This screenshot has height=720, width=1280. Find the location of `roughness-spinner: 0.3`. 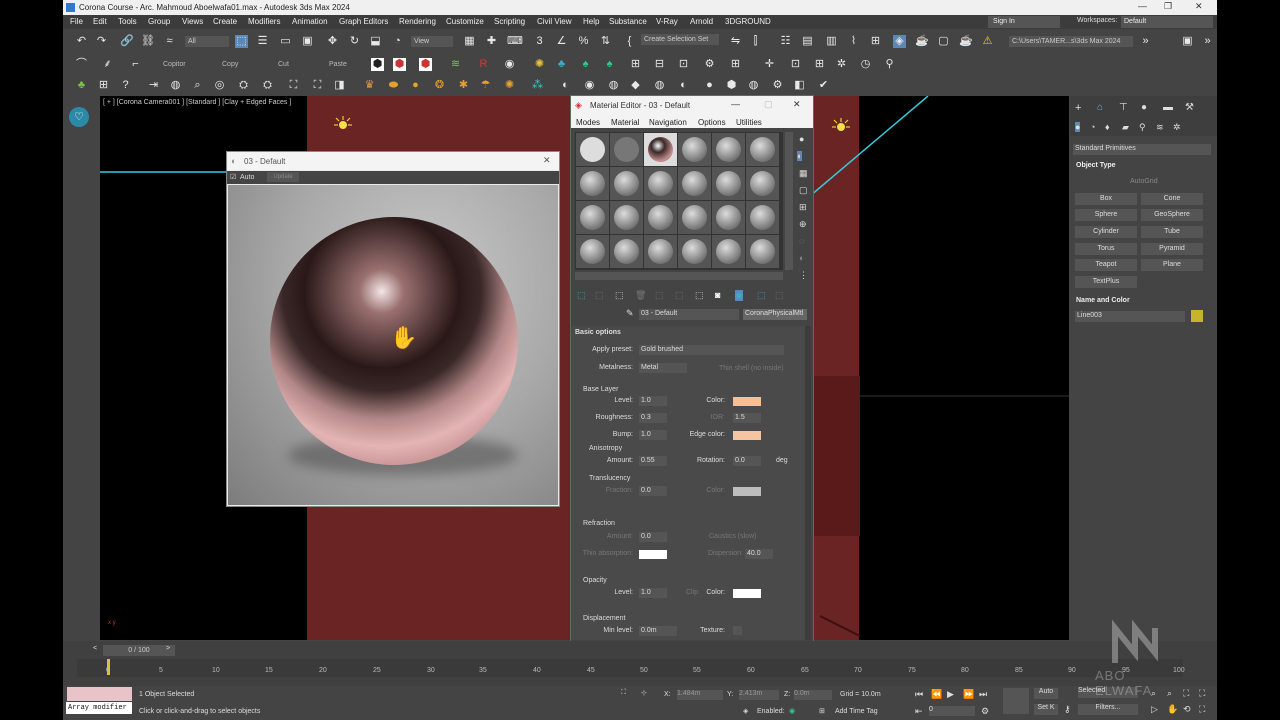

roughness-spinner: 0.3 is located at coordinates (653, 418).